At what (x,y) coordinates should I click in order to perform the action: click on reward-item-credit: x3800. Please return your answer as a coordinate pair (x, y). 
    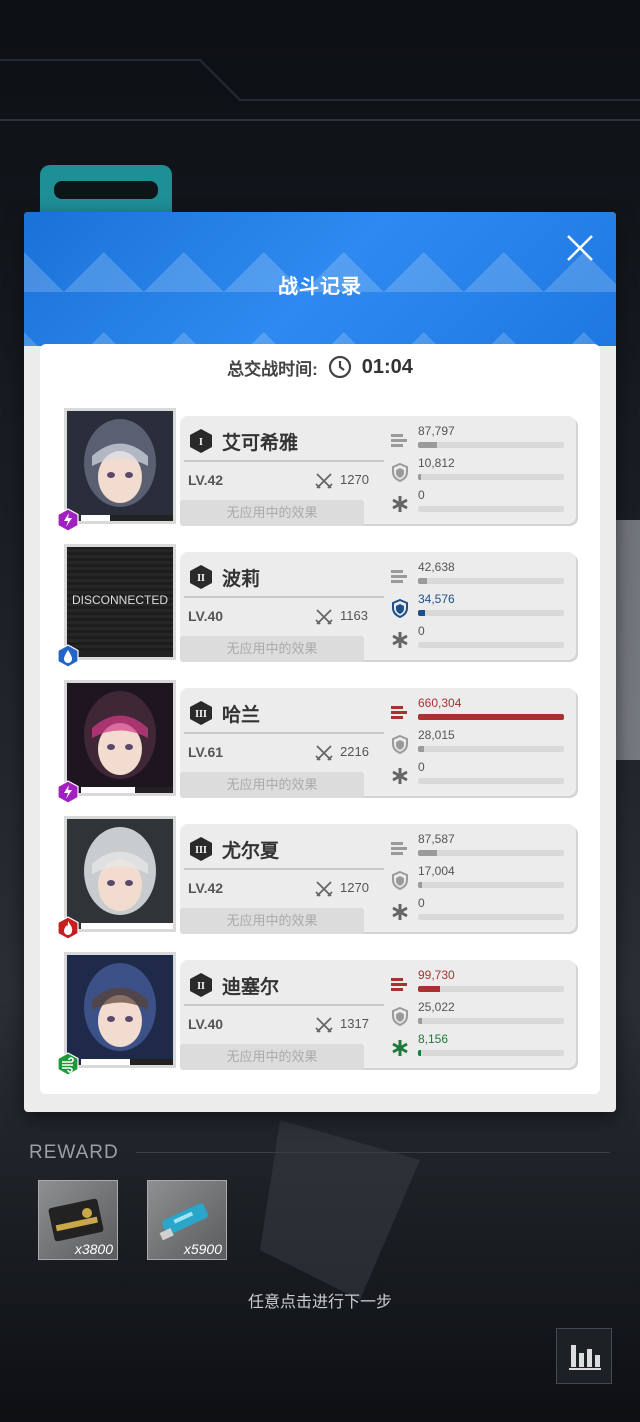
    Looking at the image, I should click on (78, 1220).